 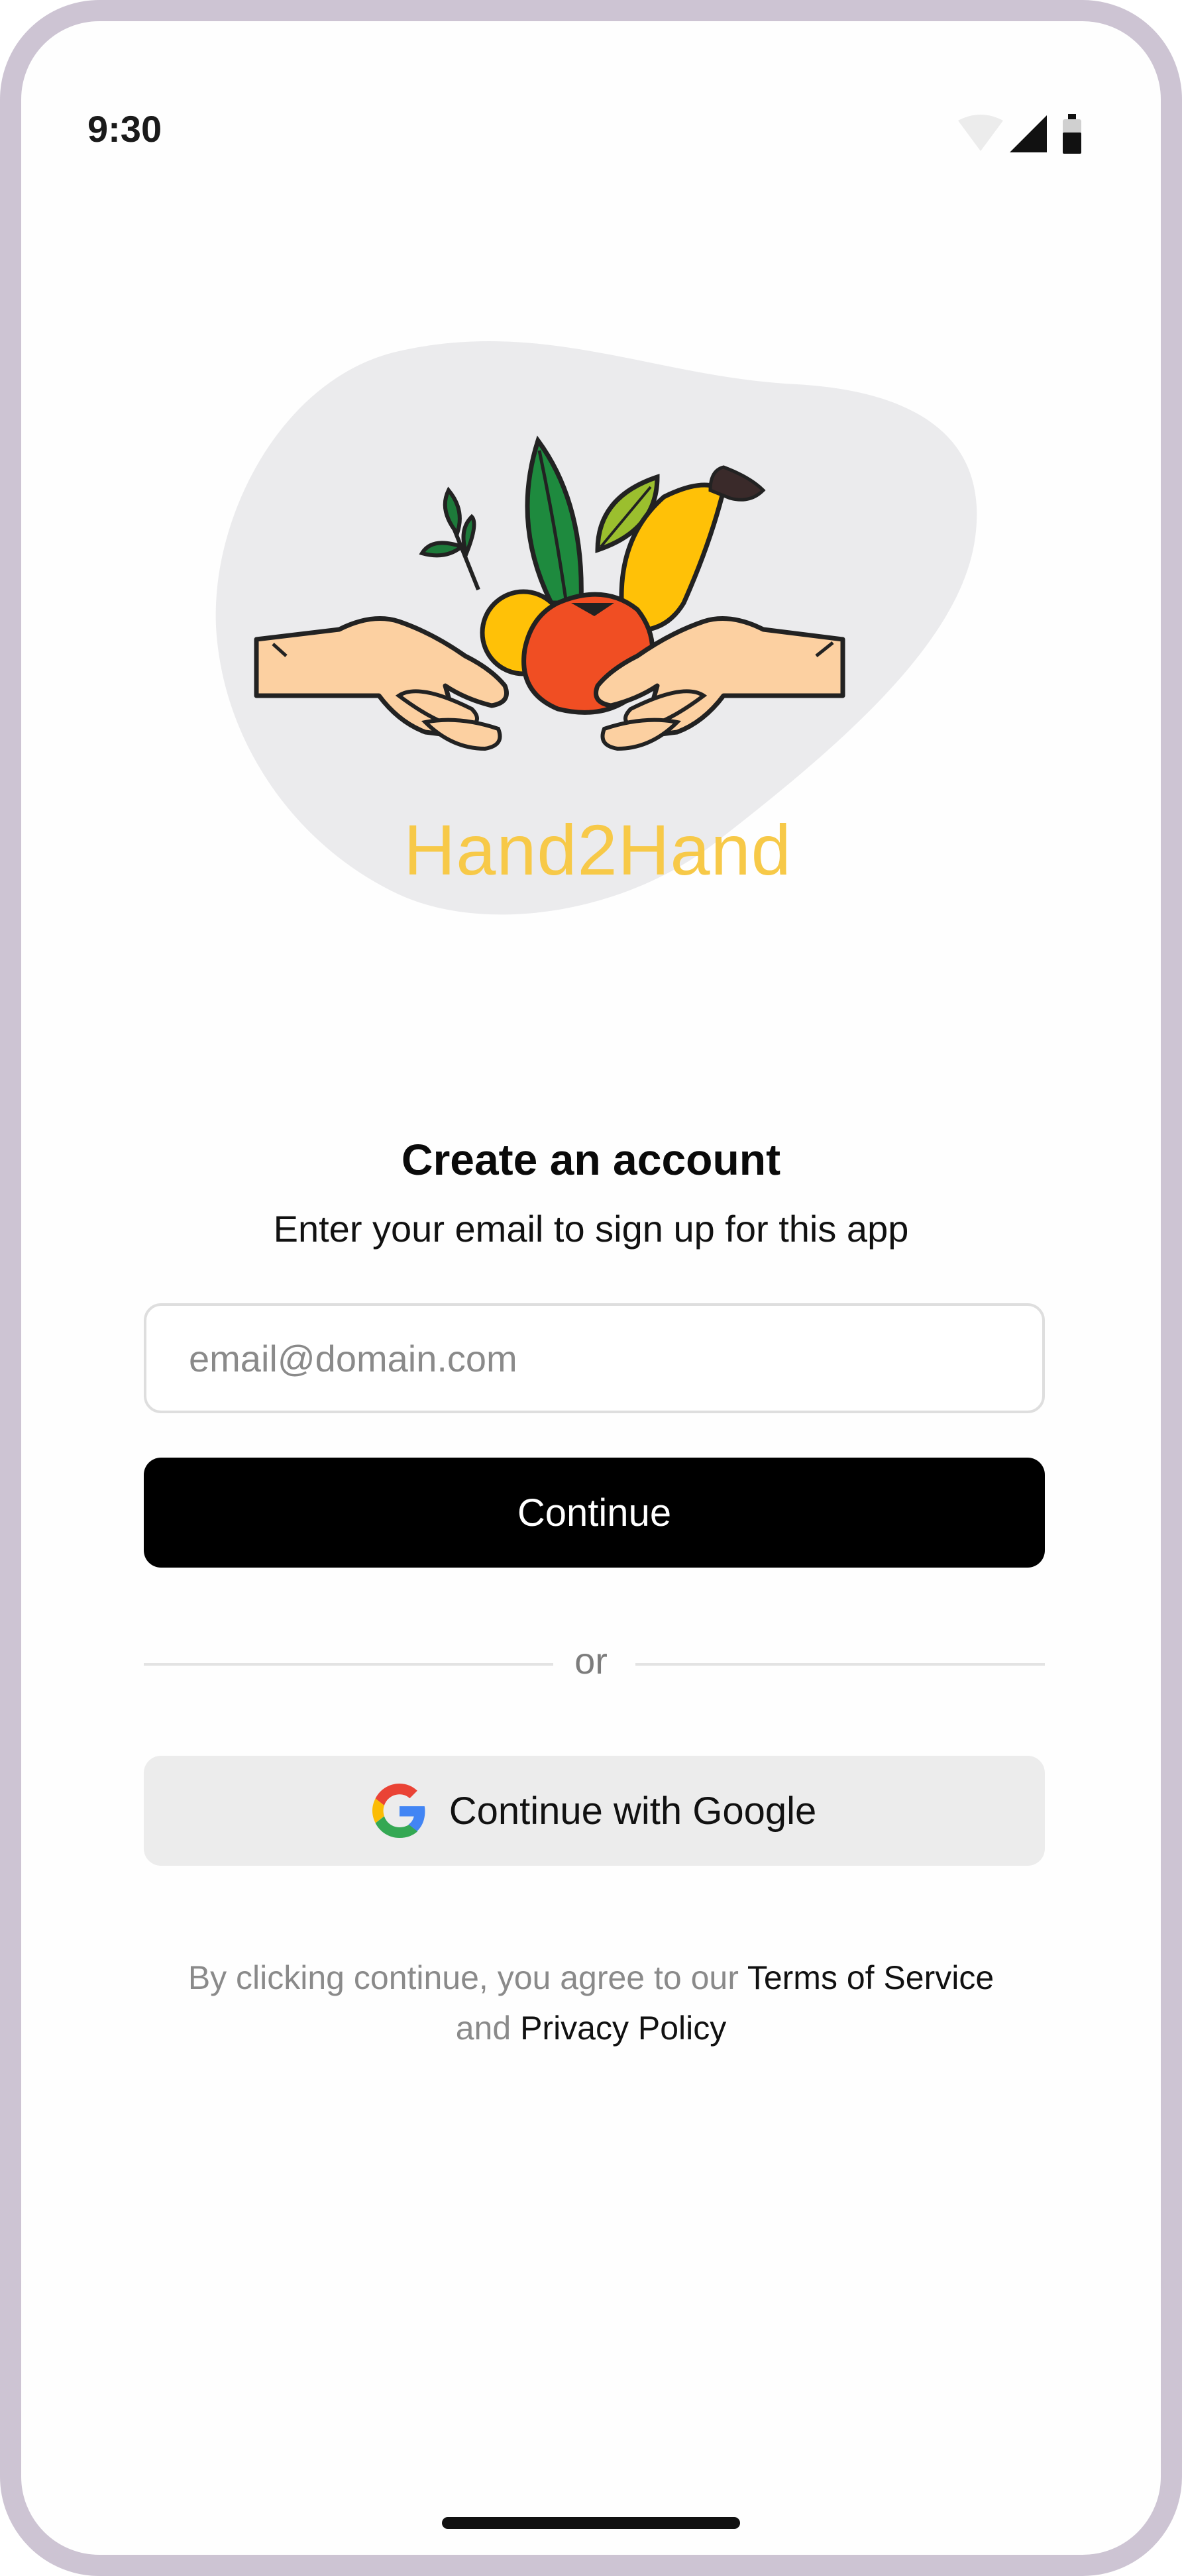 I want to click on privacy-policy-link: Privacy Policy, so click(x=623, y=2028).